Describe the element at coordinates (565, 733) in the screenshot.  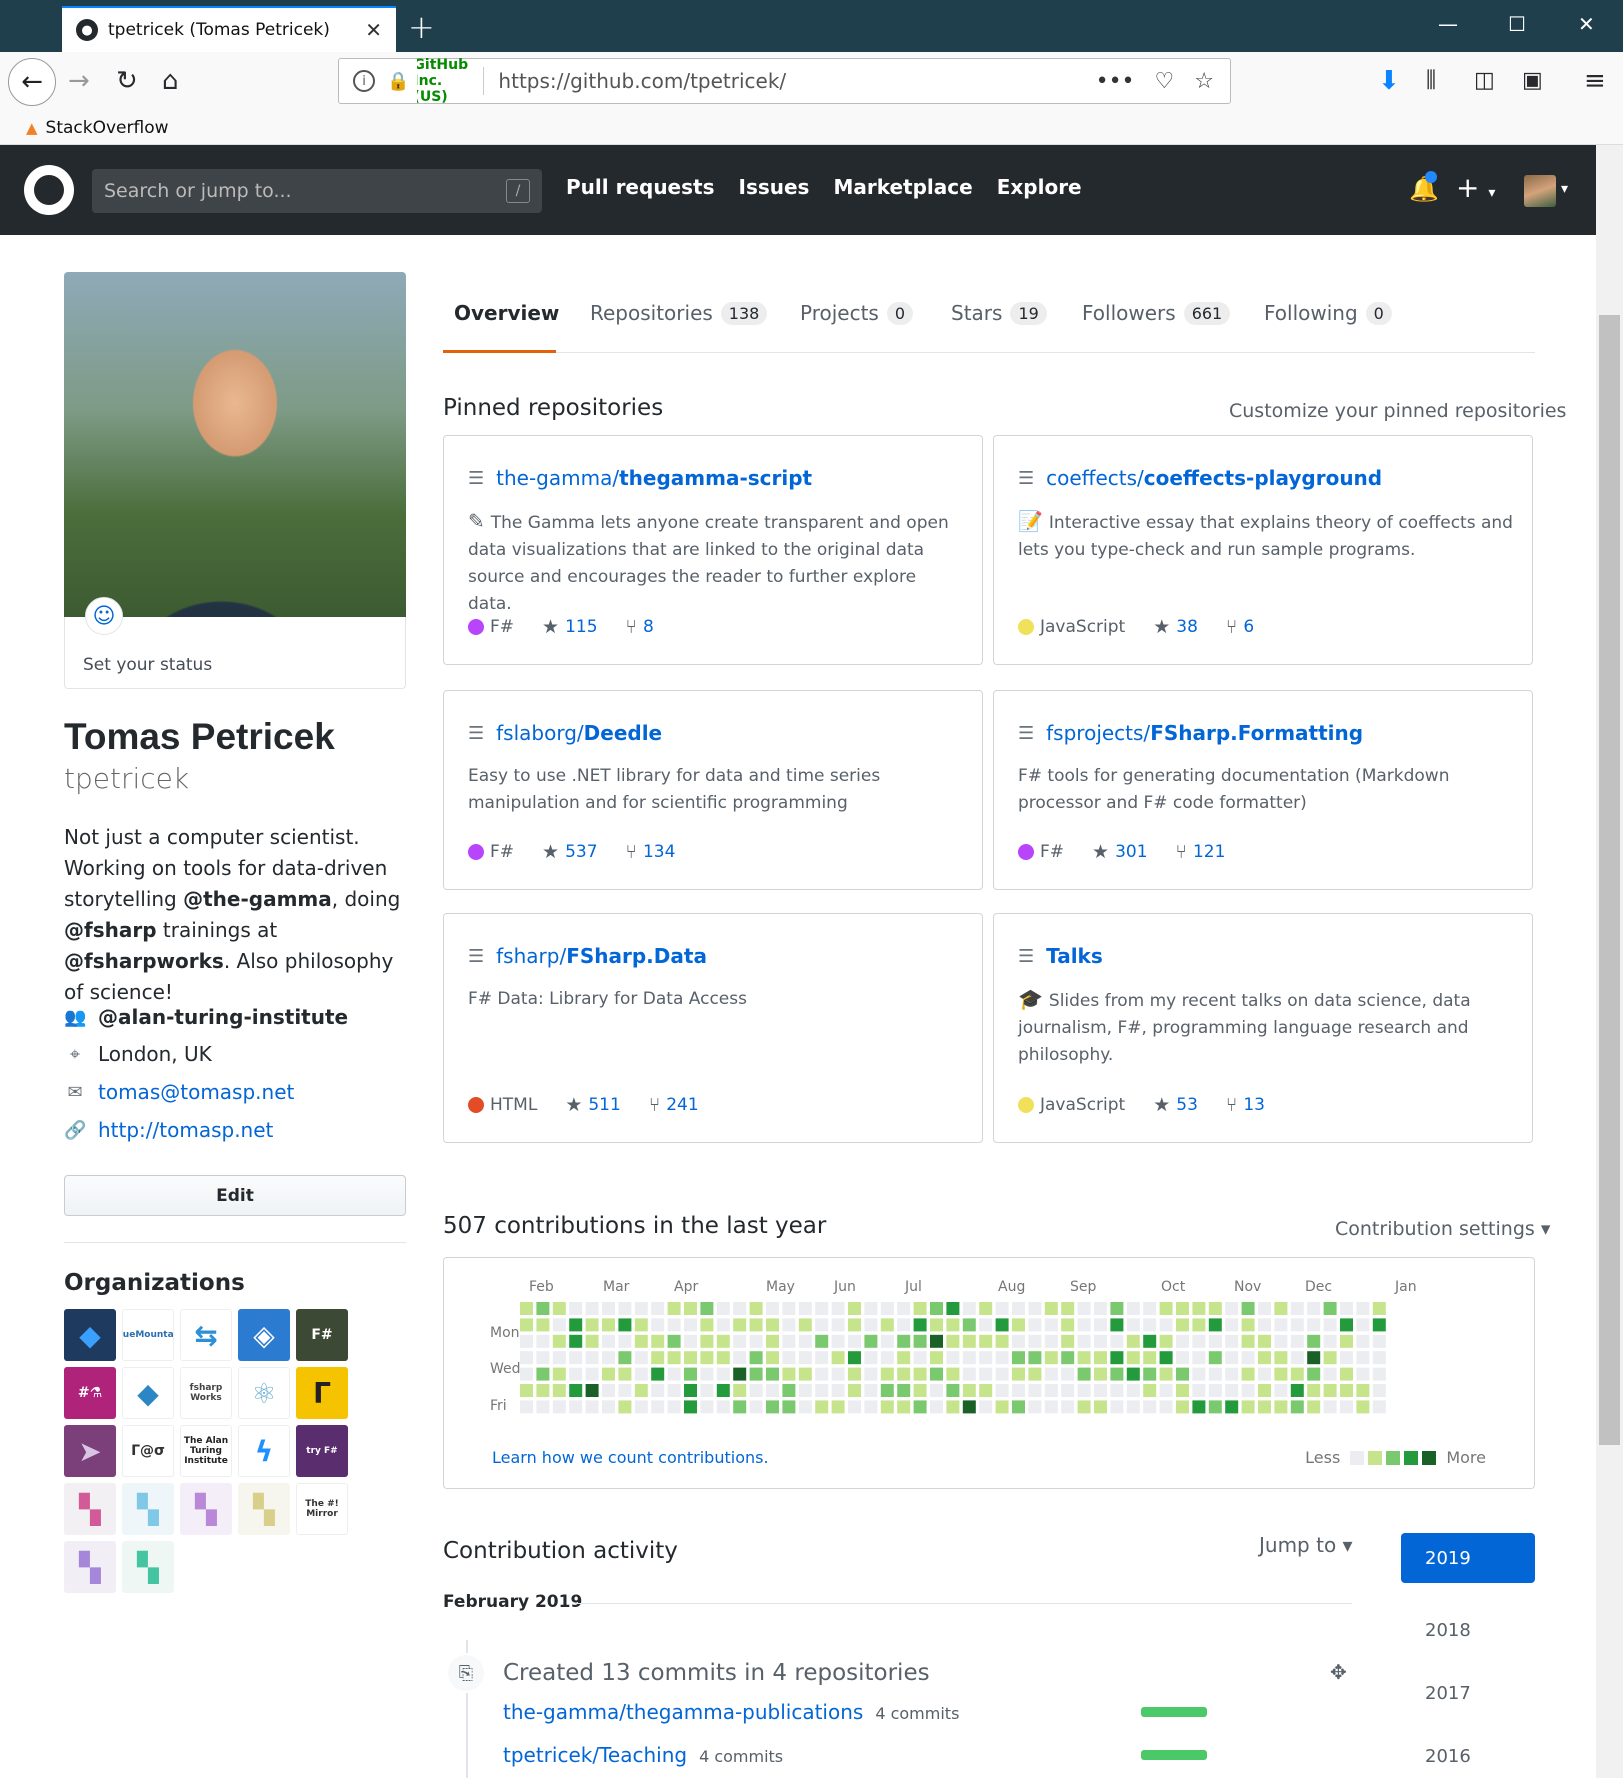
I see `pinned-repo-name: ☰ fslaborg/Deedle` at that location.